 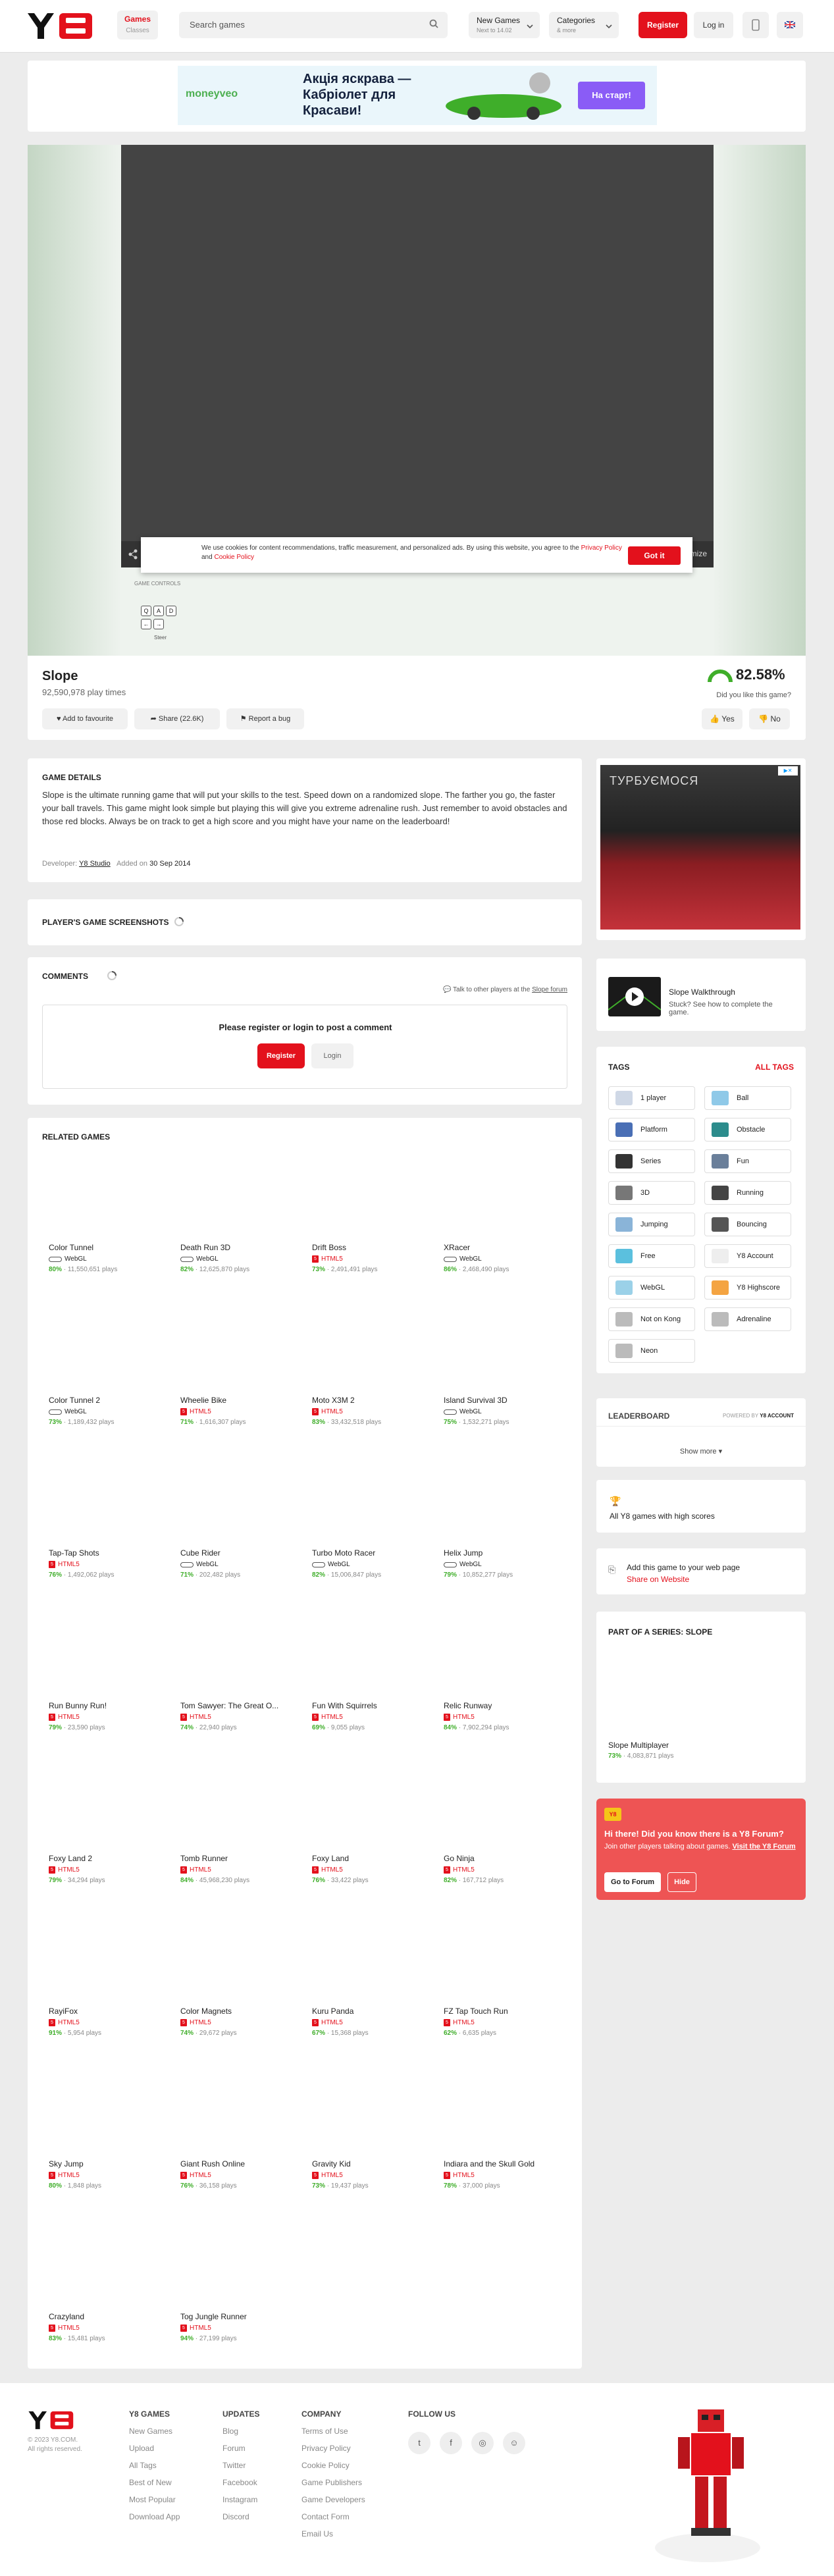 What do you see at coordinates (375, 2022) in the screenshot?
I see `related-game-card: Kuru Panda 5 HTML5 67% · 15,368 plays` at bounding box center [375, 2022].